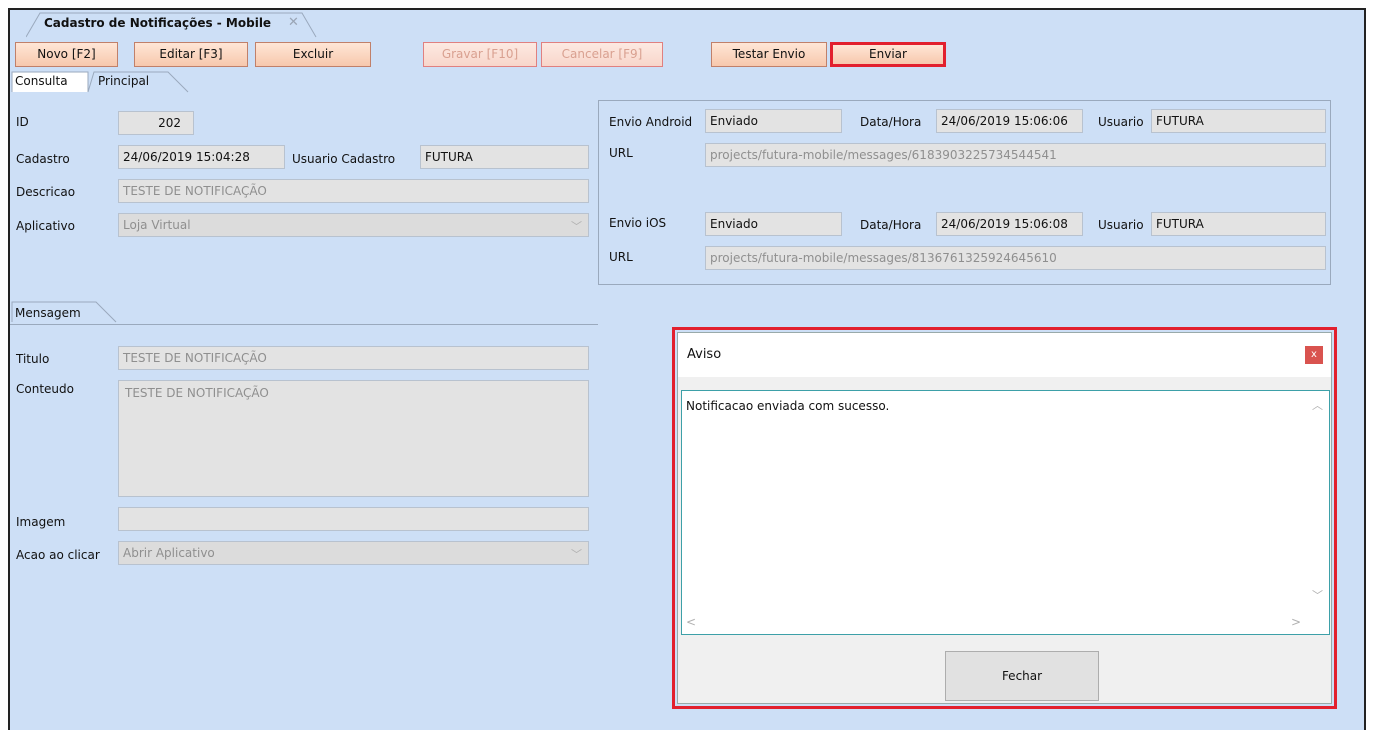 The height and width of the screenshot is (730, 1373). Describe the element at coordinates (1317, 595) in the screenshot. I see `scroll-down-icon: ﹀` at that location.